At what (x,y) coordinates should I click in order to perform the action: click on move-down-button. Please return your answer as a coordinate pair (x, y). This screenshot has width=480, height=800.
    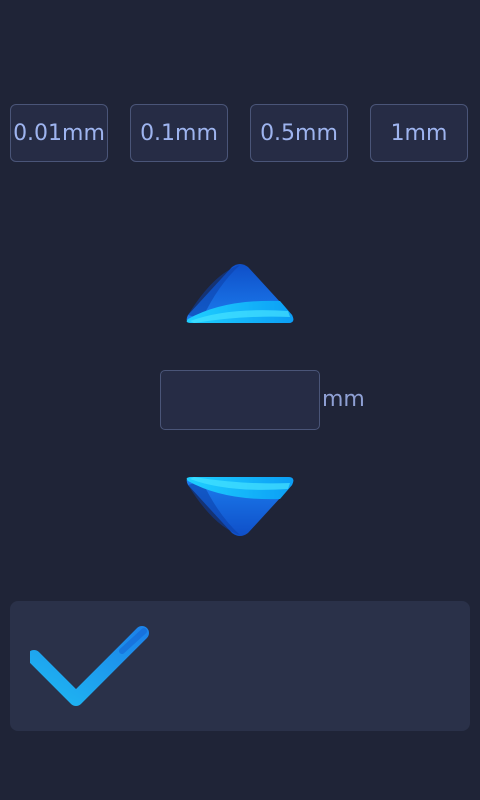
    Looking at the image, I should click on (240, 505).